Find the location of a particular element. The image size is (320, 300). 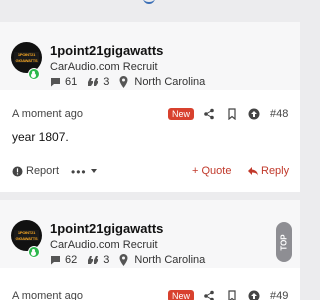

reply-label: Reply is located at coordinates (275, 171).